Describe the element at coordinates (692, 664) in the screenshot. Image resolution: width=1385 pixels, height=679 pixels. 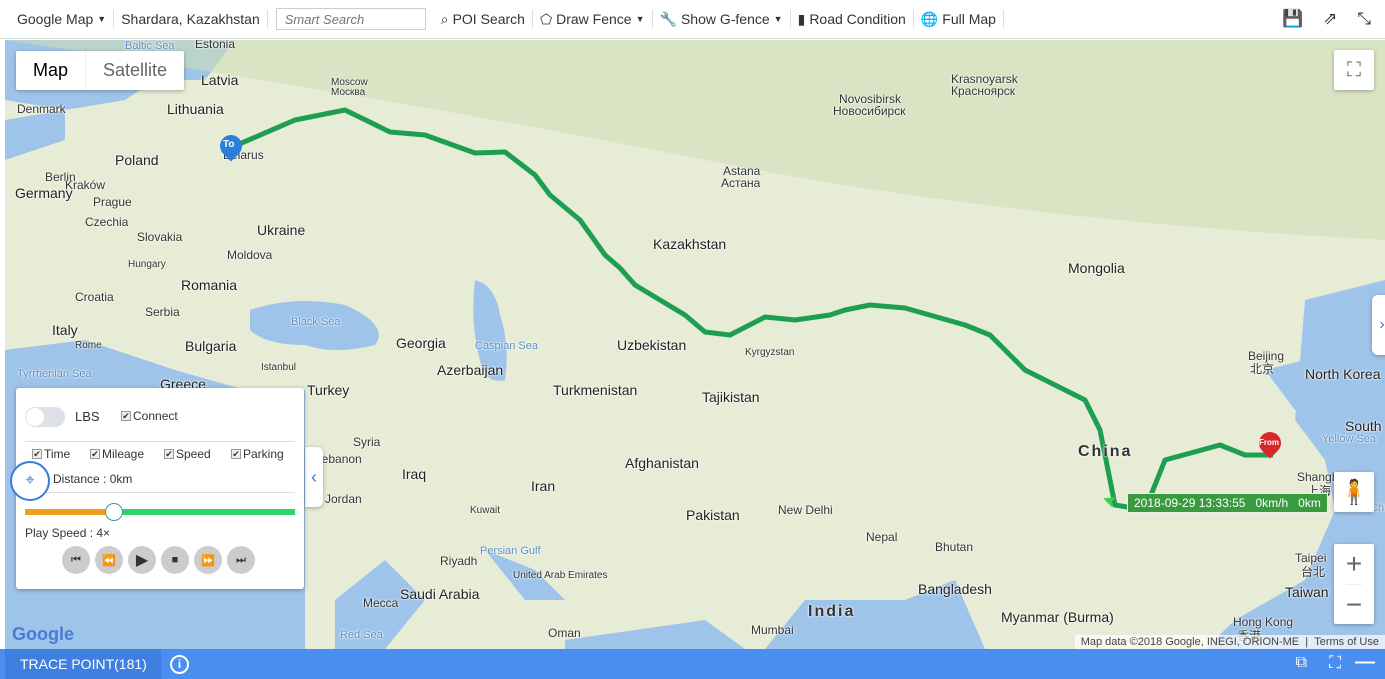
I see `bottom-bar: TRACE POINT(181) i ⧉ ⛶ —` at that location.